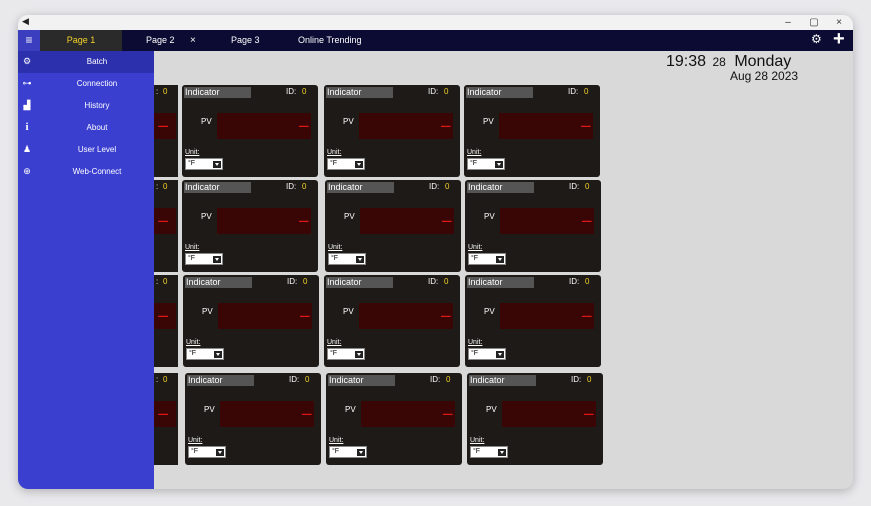 The image size is (871, 506). I want to click on sidebar-item-web-connect: ⊕ Web-Connect, so click(86, 172).